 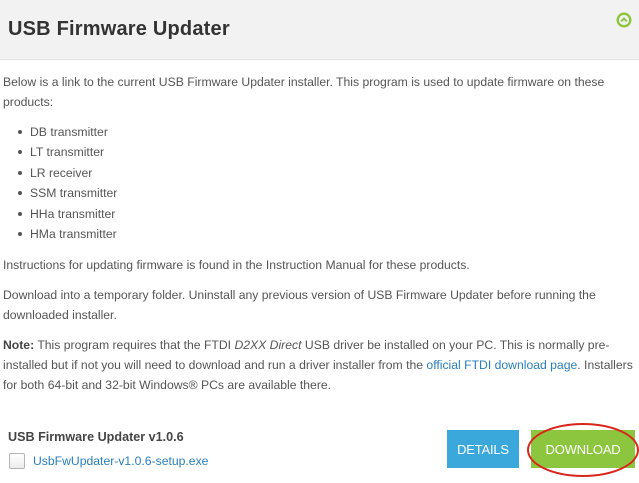 I want to click on list-item: HMa transmitter, so click(x=60, y=234).